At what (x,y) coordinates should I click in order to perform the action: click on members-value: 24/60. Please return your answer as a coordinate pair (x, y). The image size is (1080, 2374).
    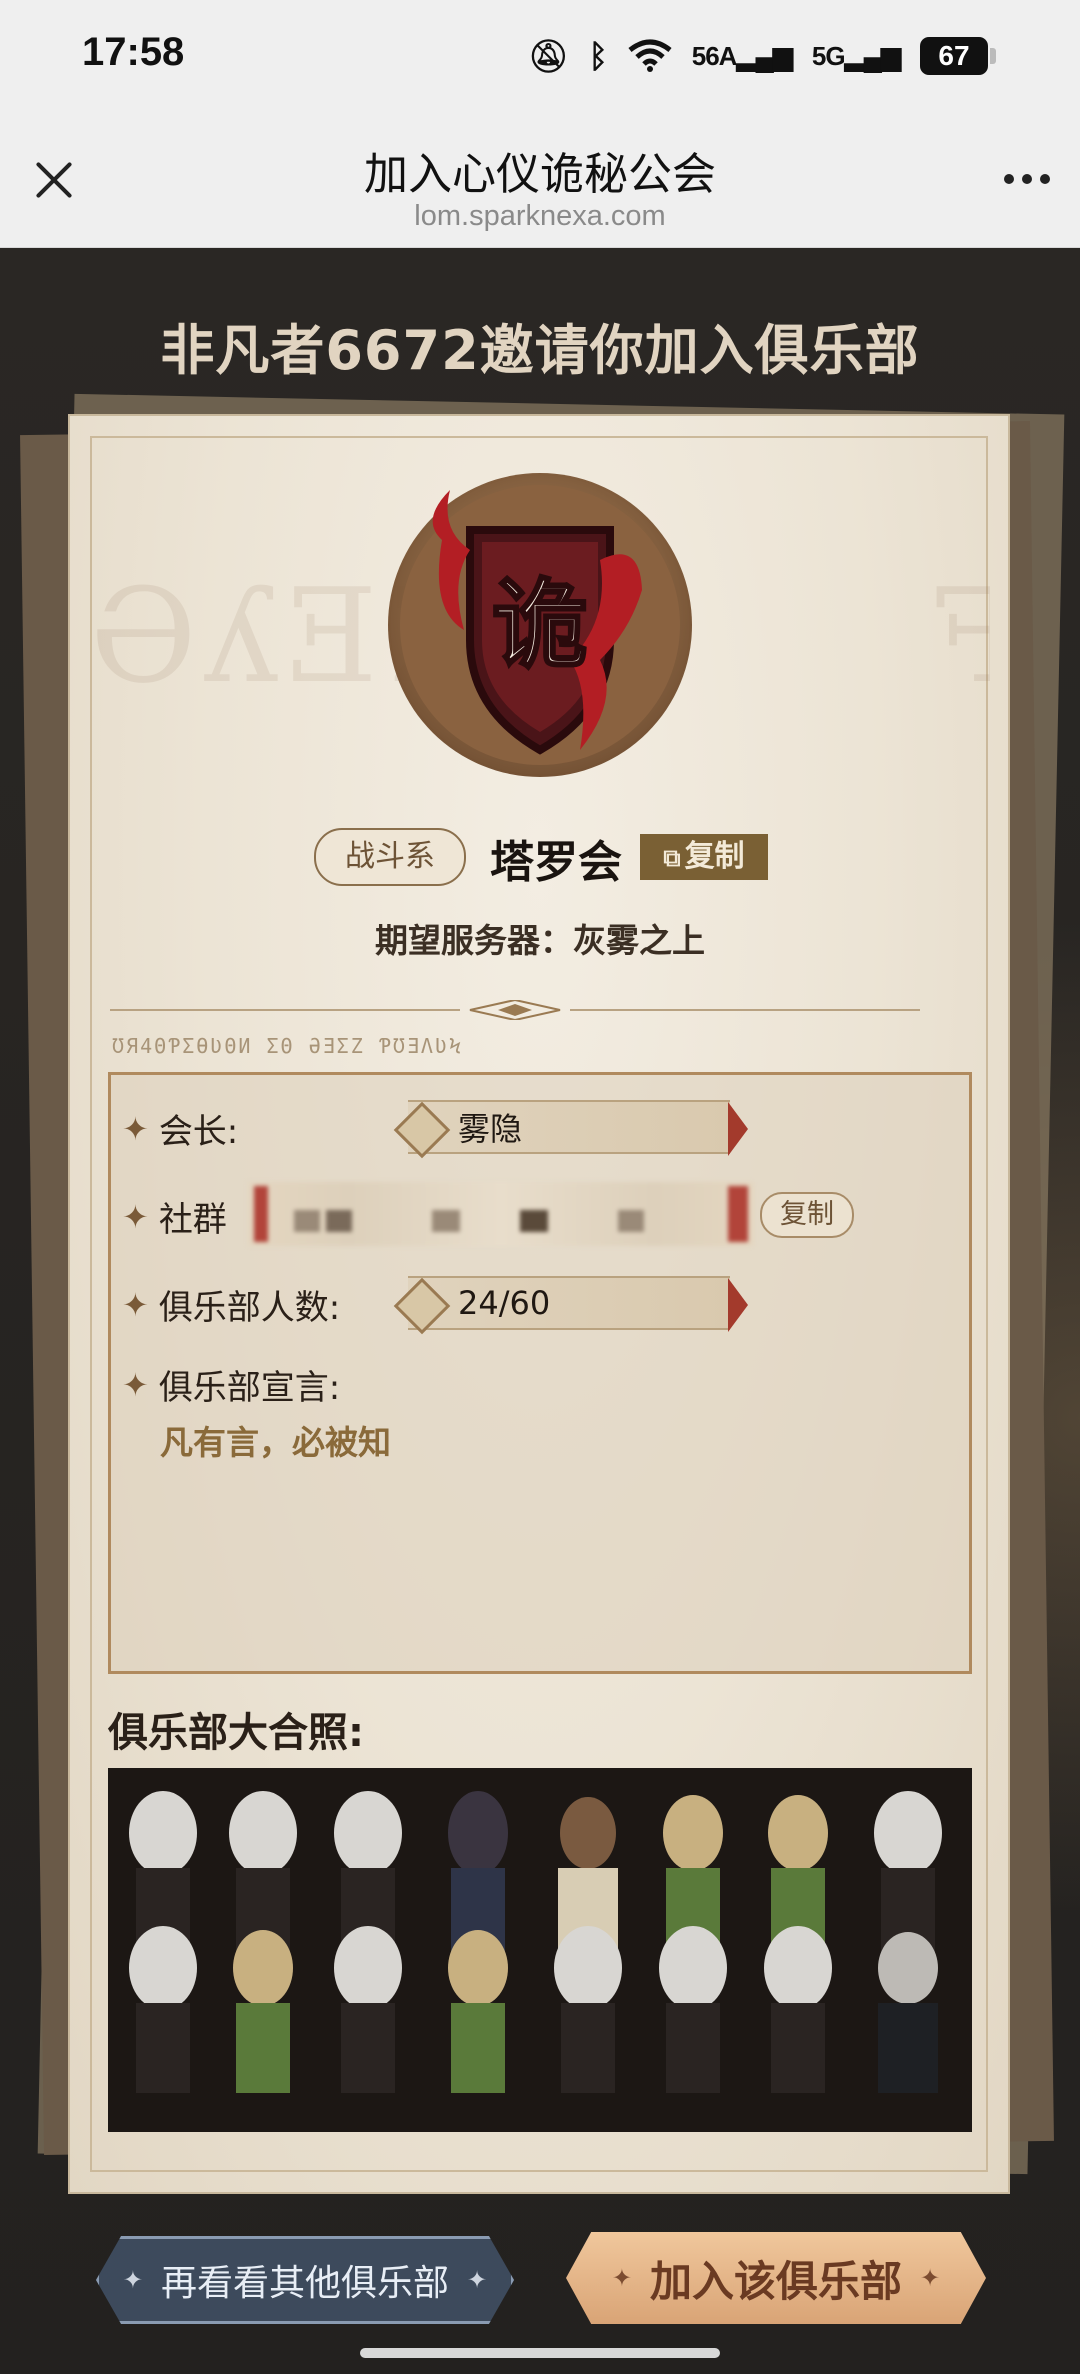
    Looking at the image, I should click on (578, 1304).